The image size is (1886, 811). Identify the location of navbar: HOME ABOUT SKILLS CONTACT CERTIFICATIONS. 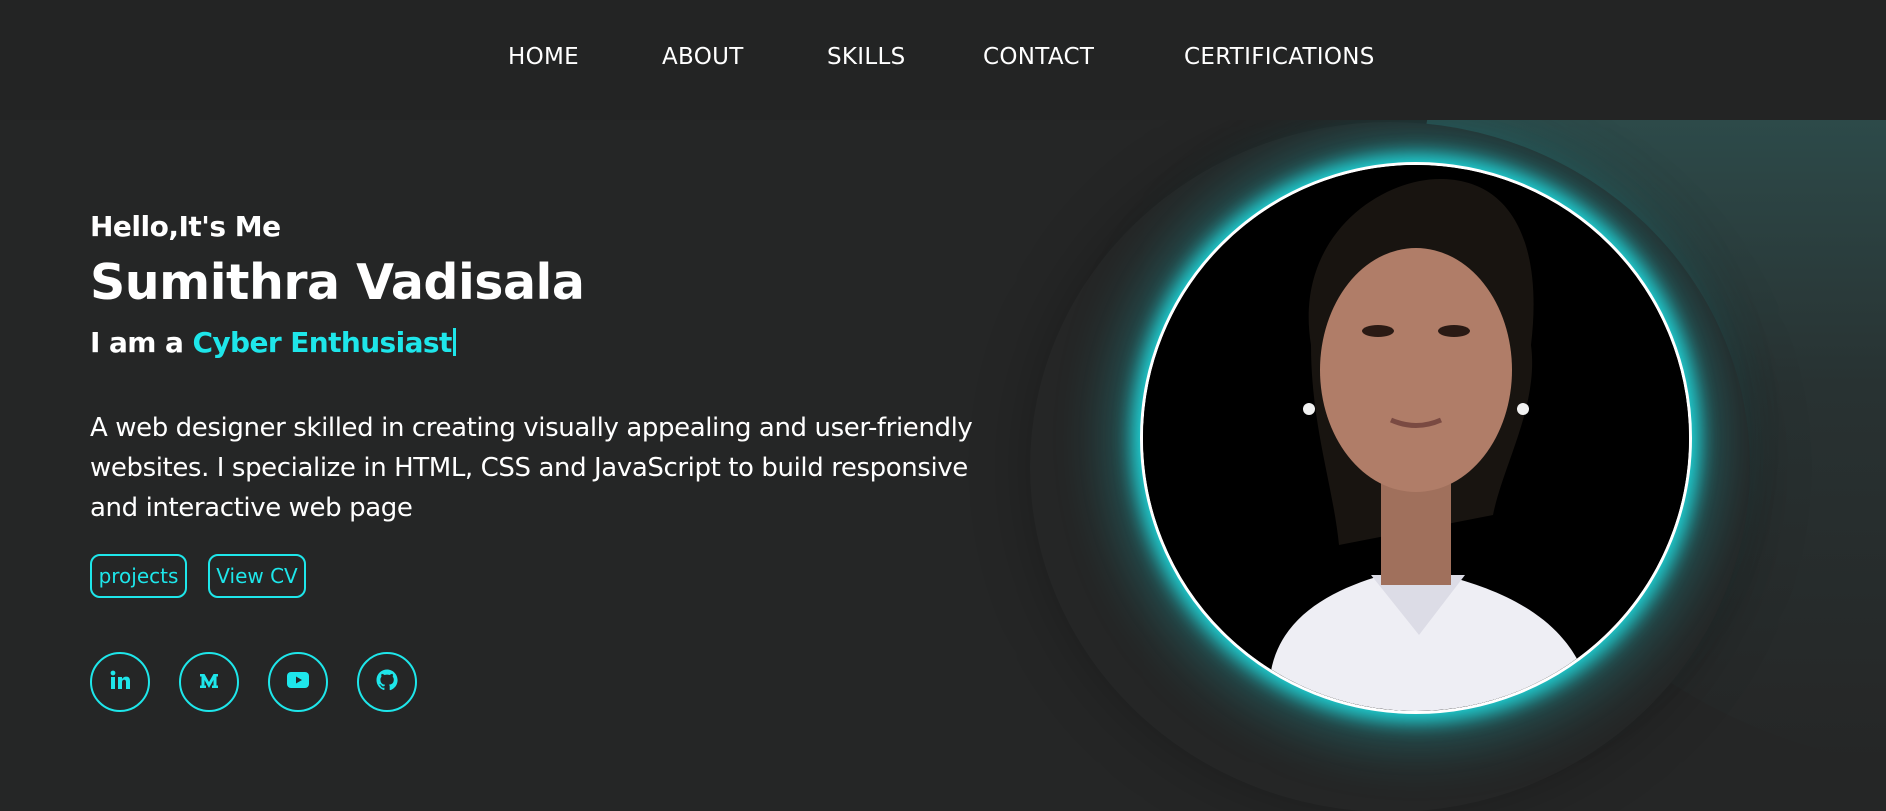
(943, 60).